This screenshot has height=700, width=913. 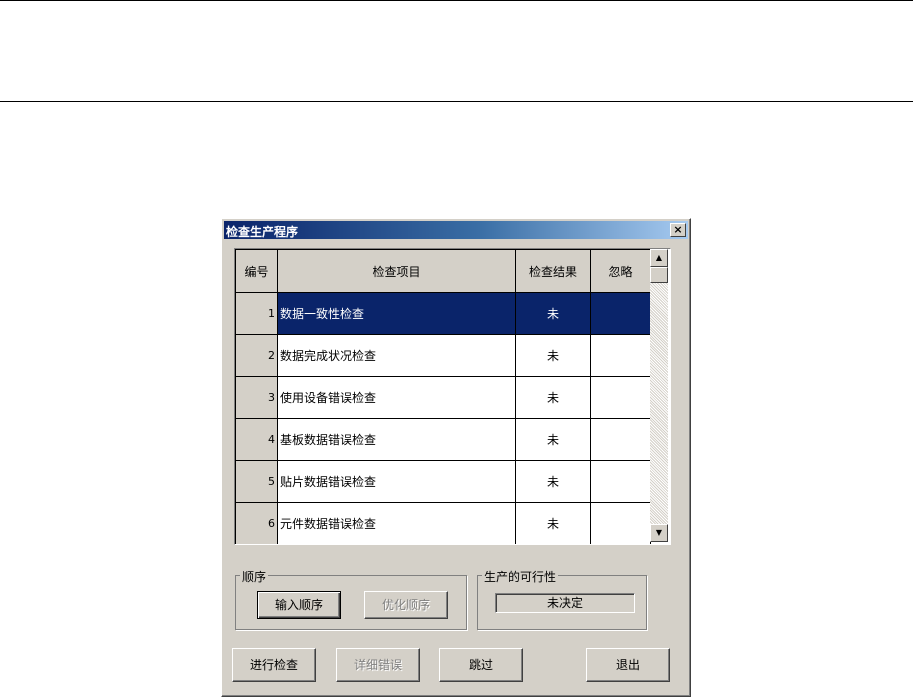 I want to click on feasibility-group-label: 生产的可行性, so click(x=520, y=576).